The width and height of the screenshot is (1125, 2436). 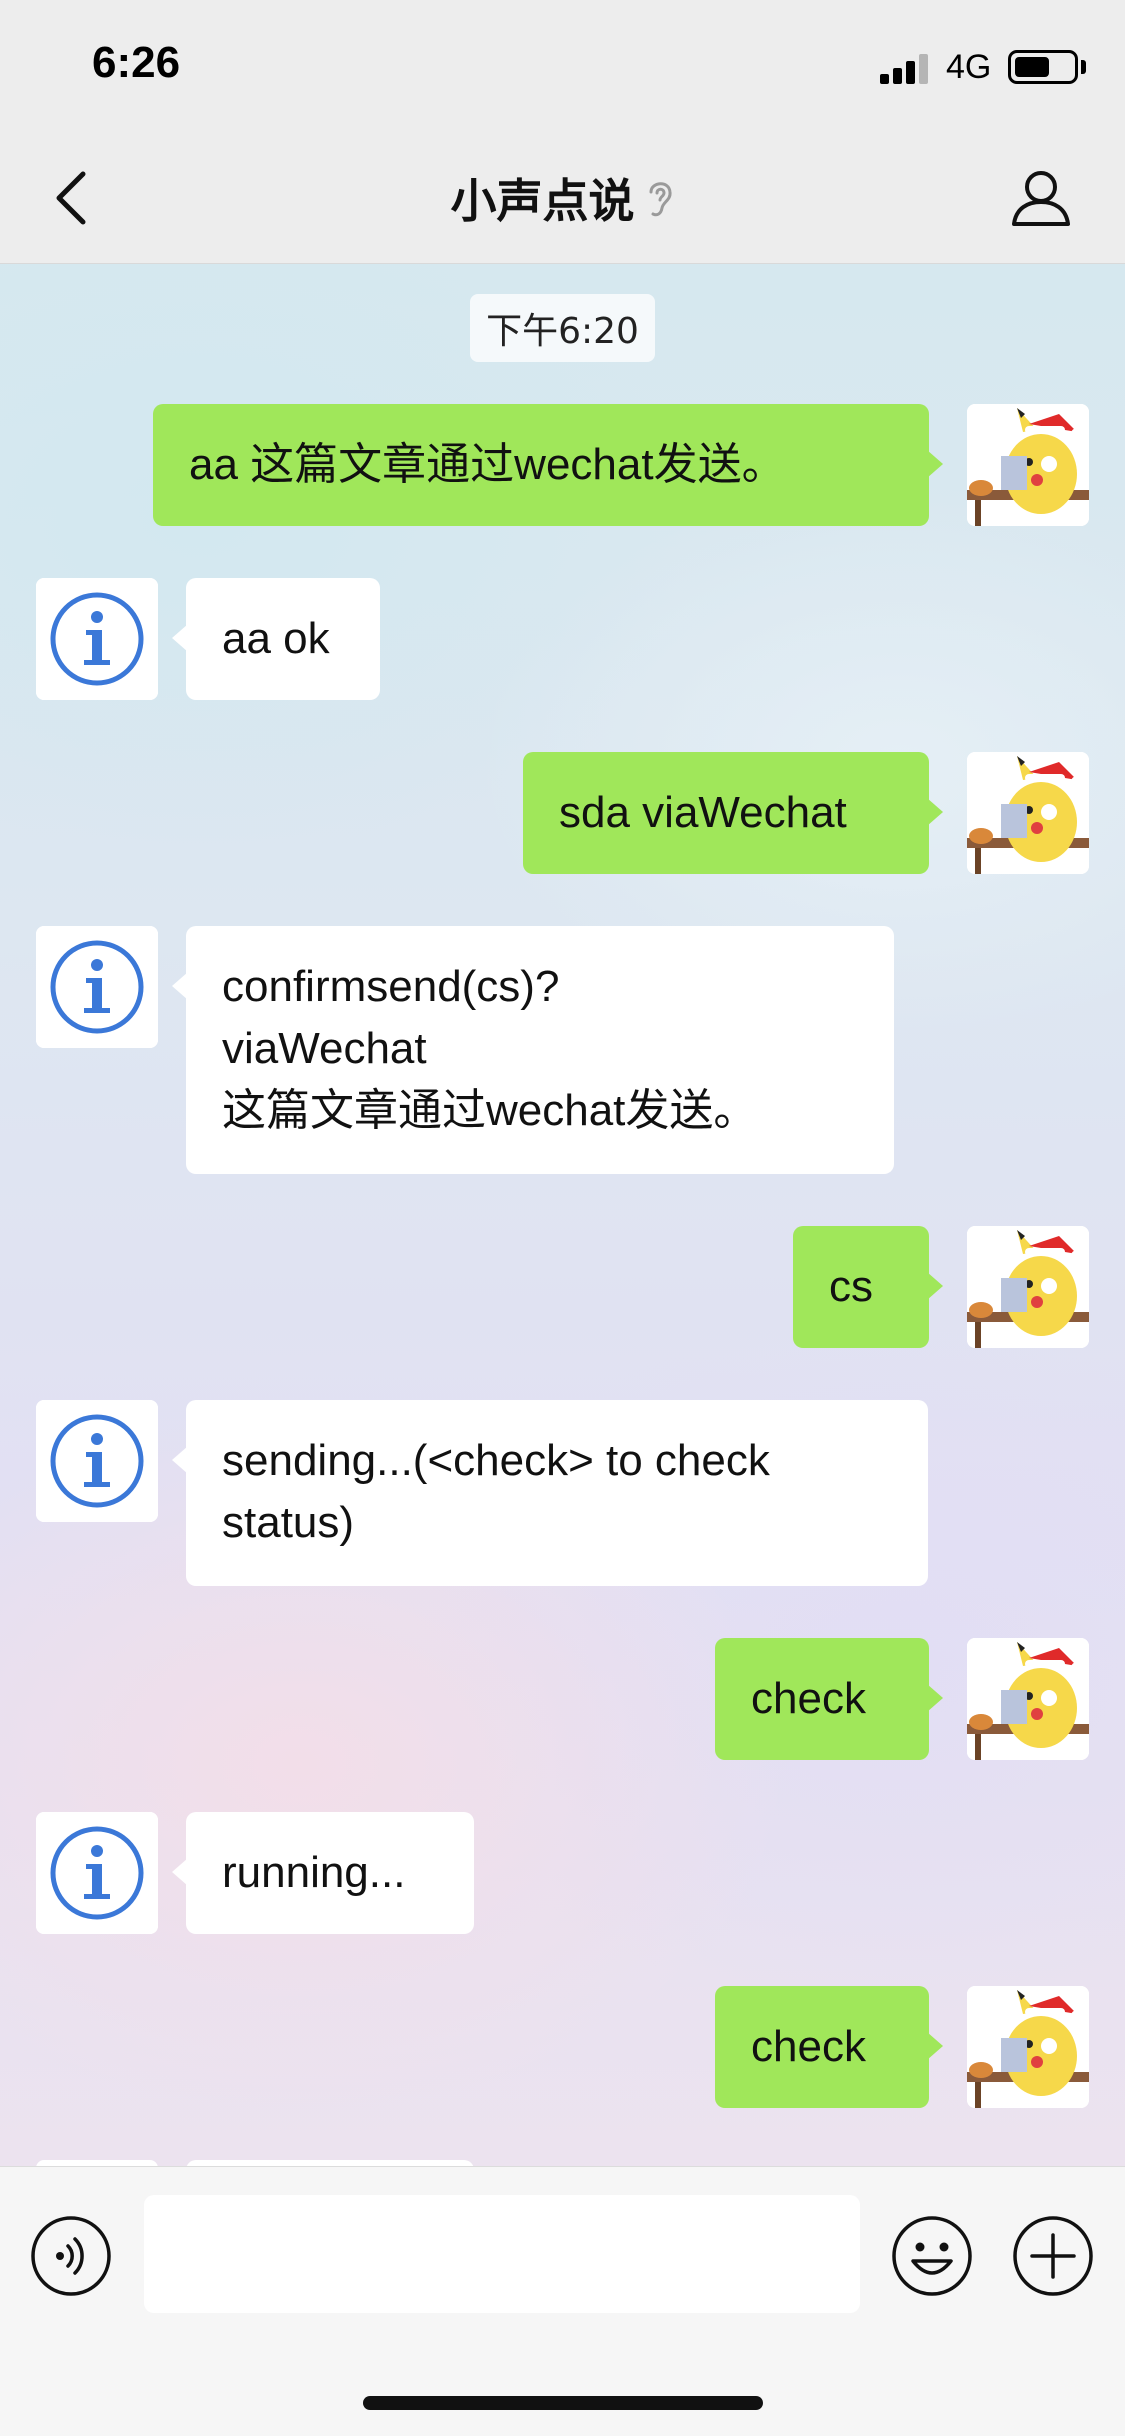 I want to click on nav-bar: 小声点说, so click(x=562, y=198).